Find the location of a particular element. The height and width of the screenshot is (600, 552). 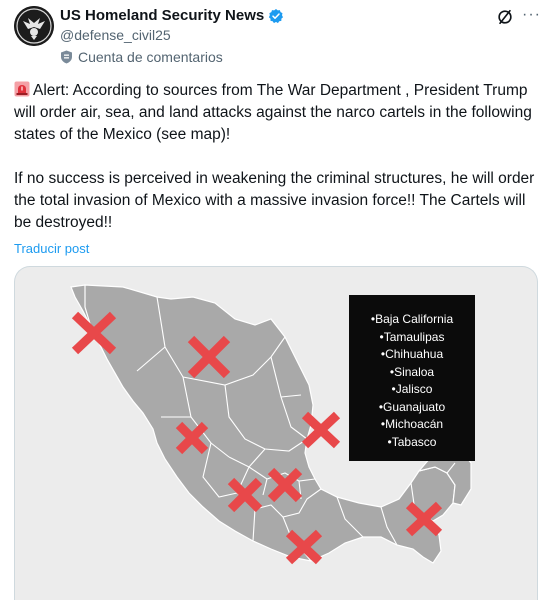

affiliation-label: Cuenta de comentarios is located at coordinates (141, 57).